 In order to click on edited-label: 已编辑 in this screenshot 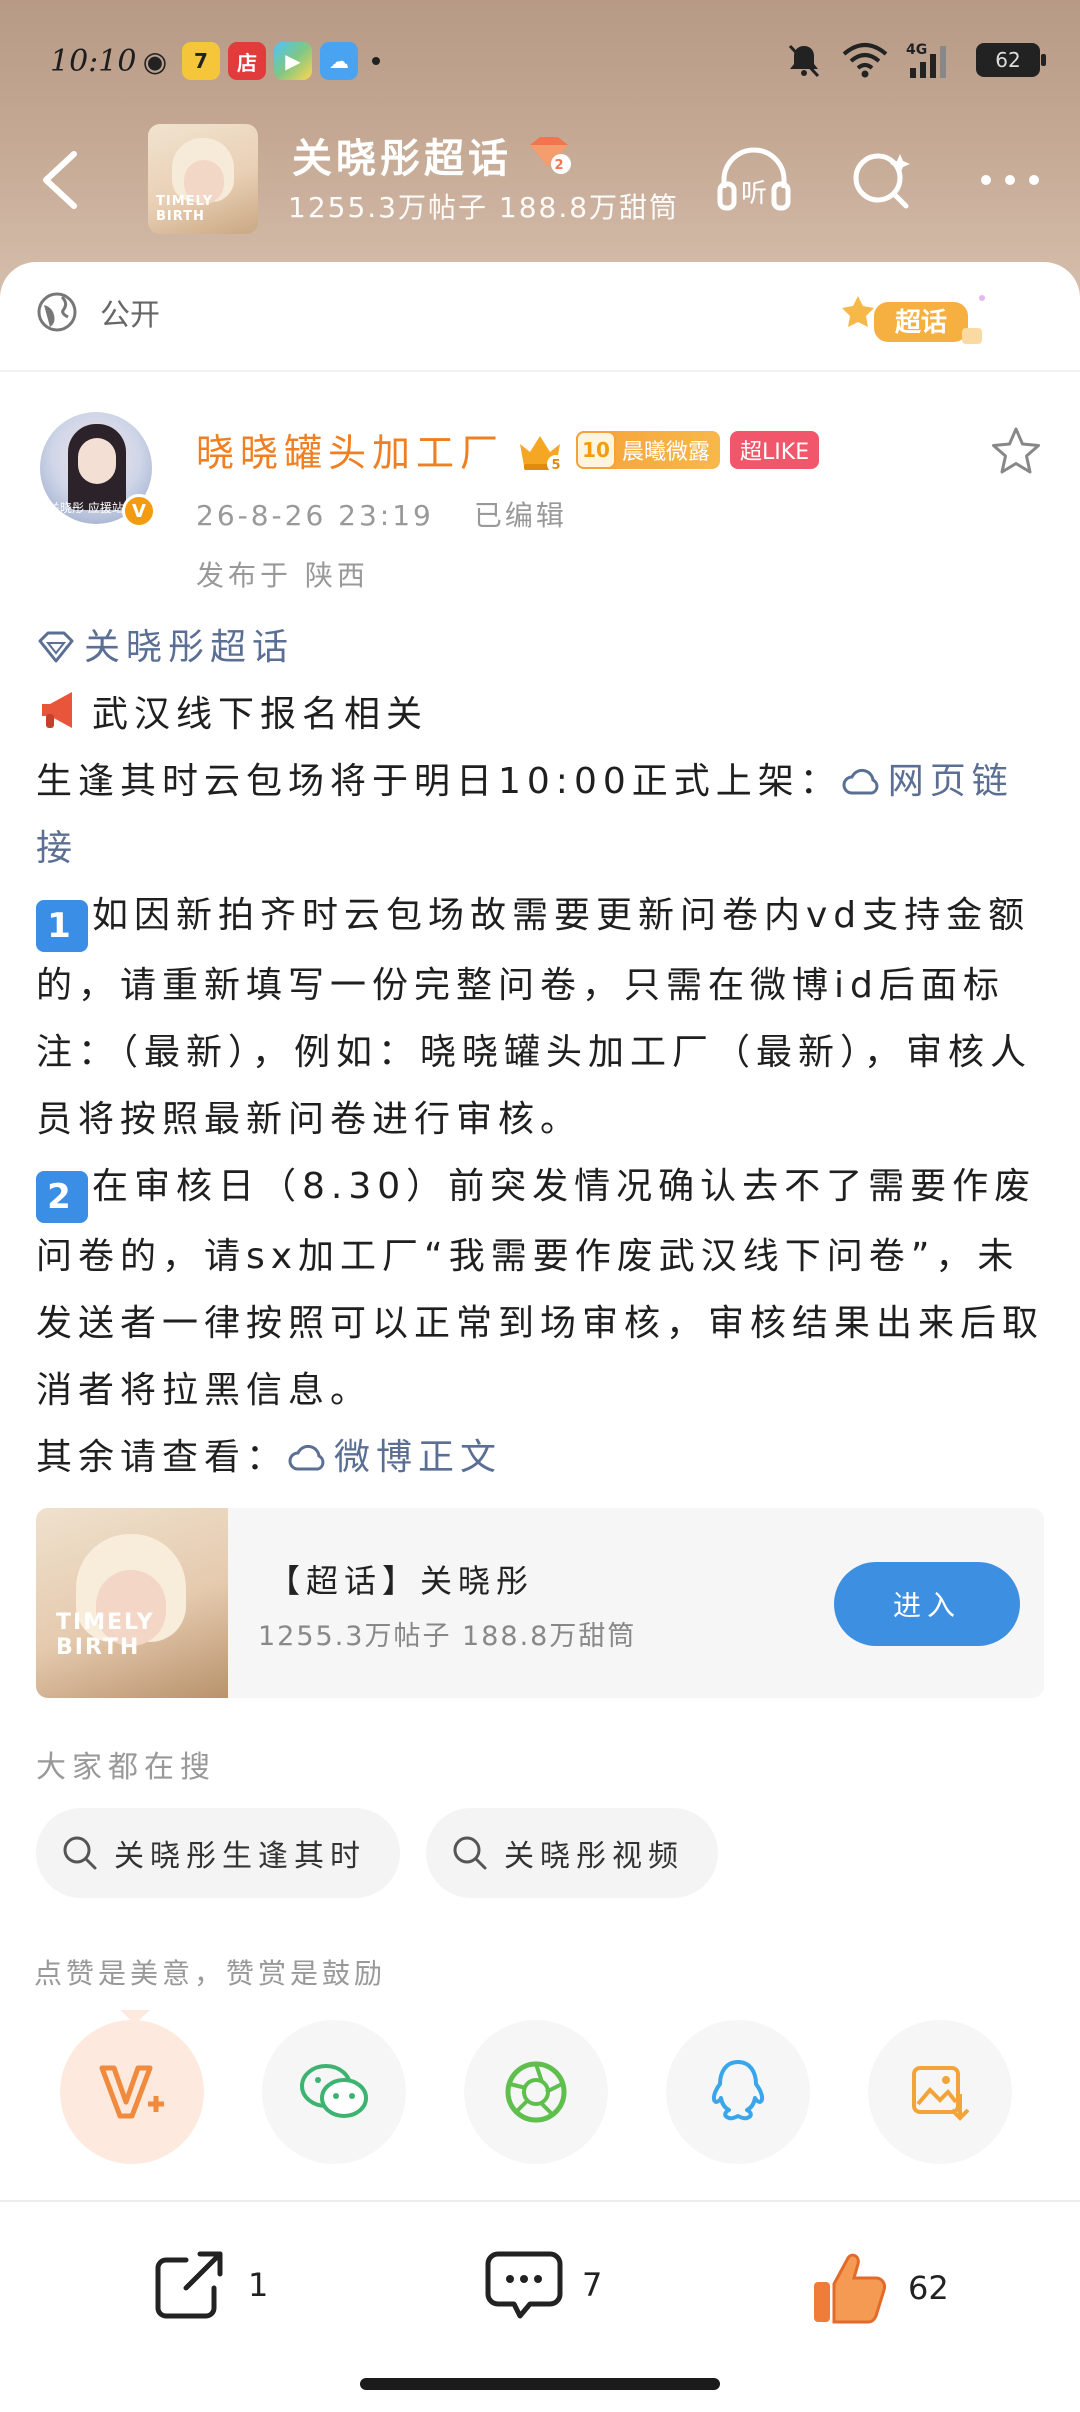, I will do `click(520, 515)`.